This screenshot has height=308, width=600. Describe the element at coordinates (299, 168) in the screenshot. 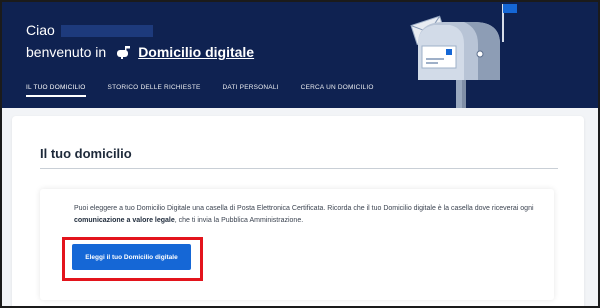

I see `title-divider` at that location.